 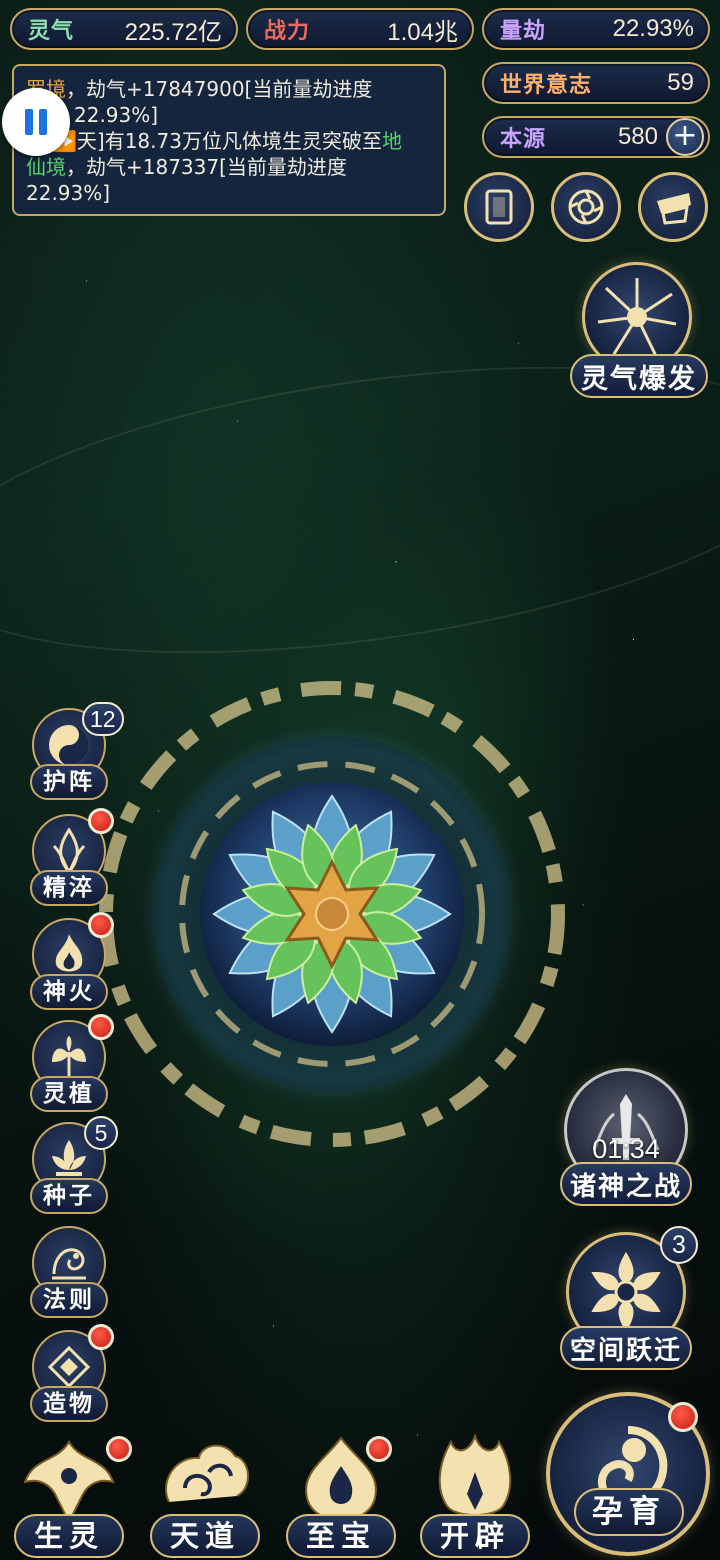 What do you see at coordinates (422, 32) in the screenshot?
I see `resource-value: 1.04兆` at bounding box center [422, 32].